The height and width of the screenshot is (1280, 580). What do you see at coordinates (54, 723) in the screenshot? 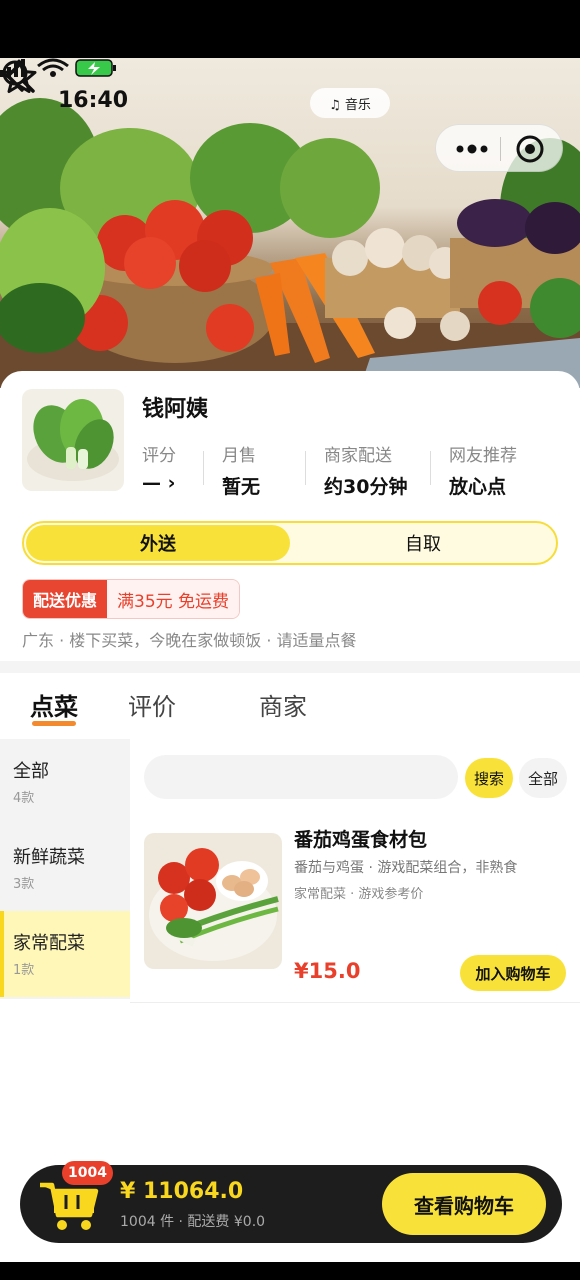
I see `active-tab-indicator` at bounding box center [54, 723].